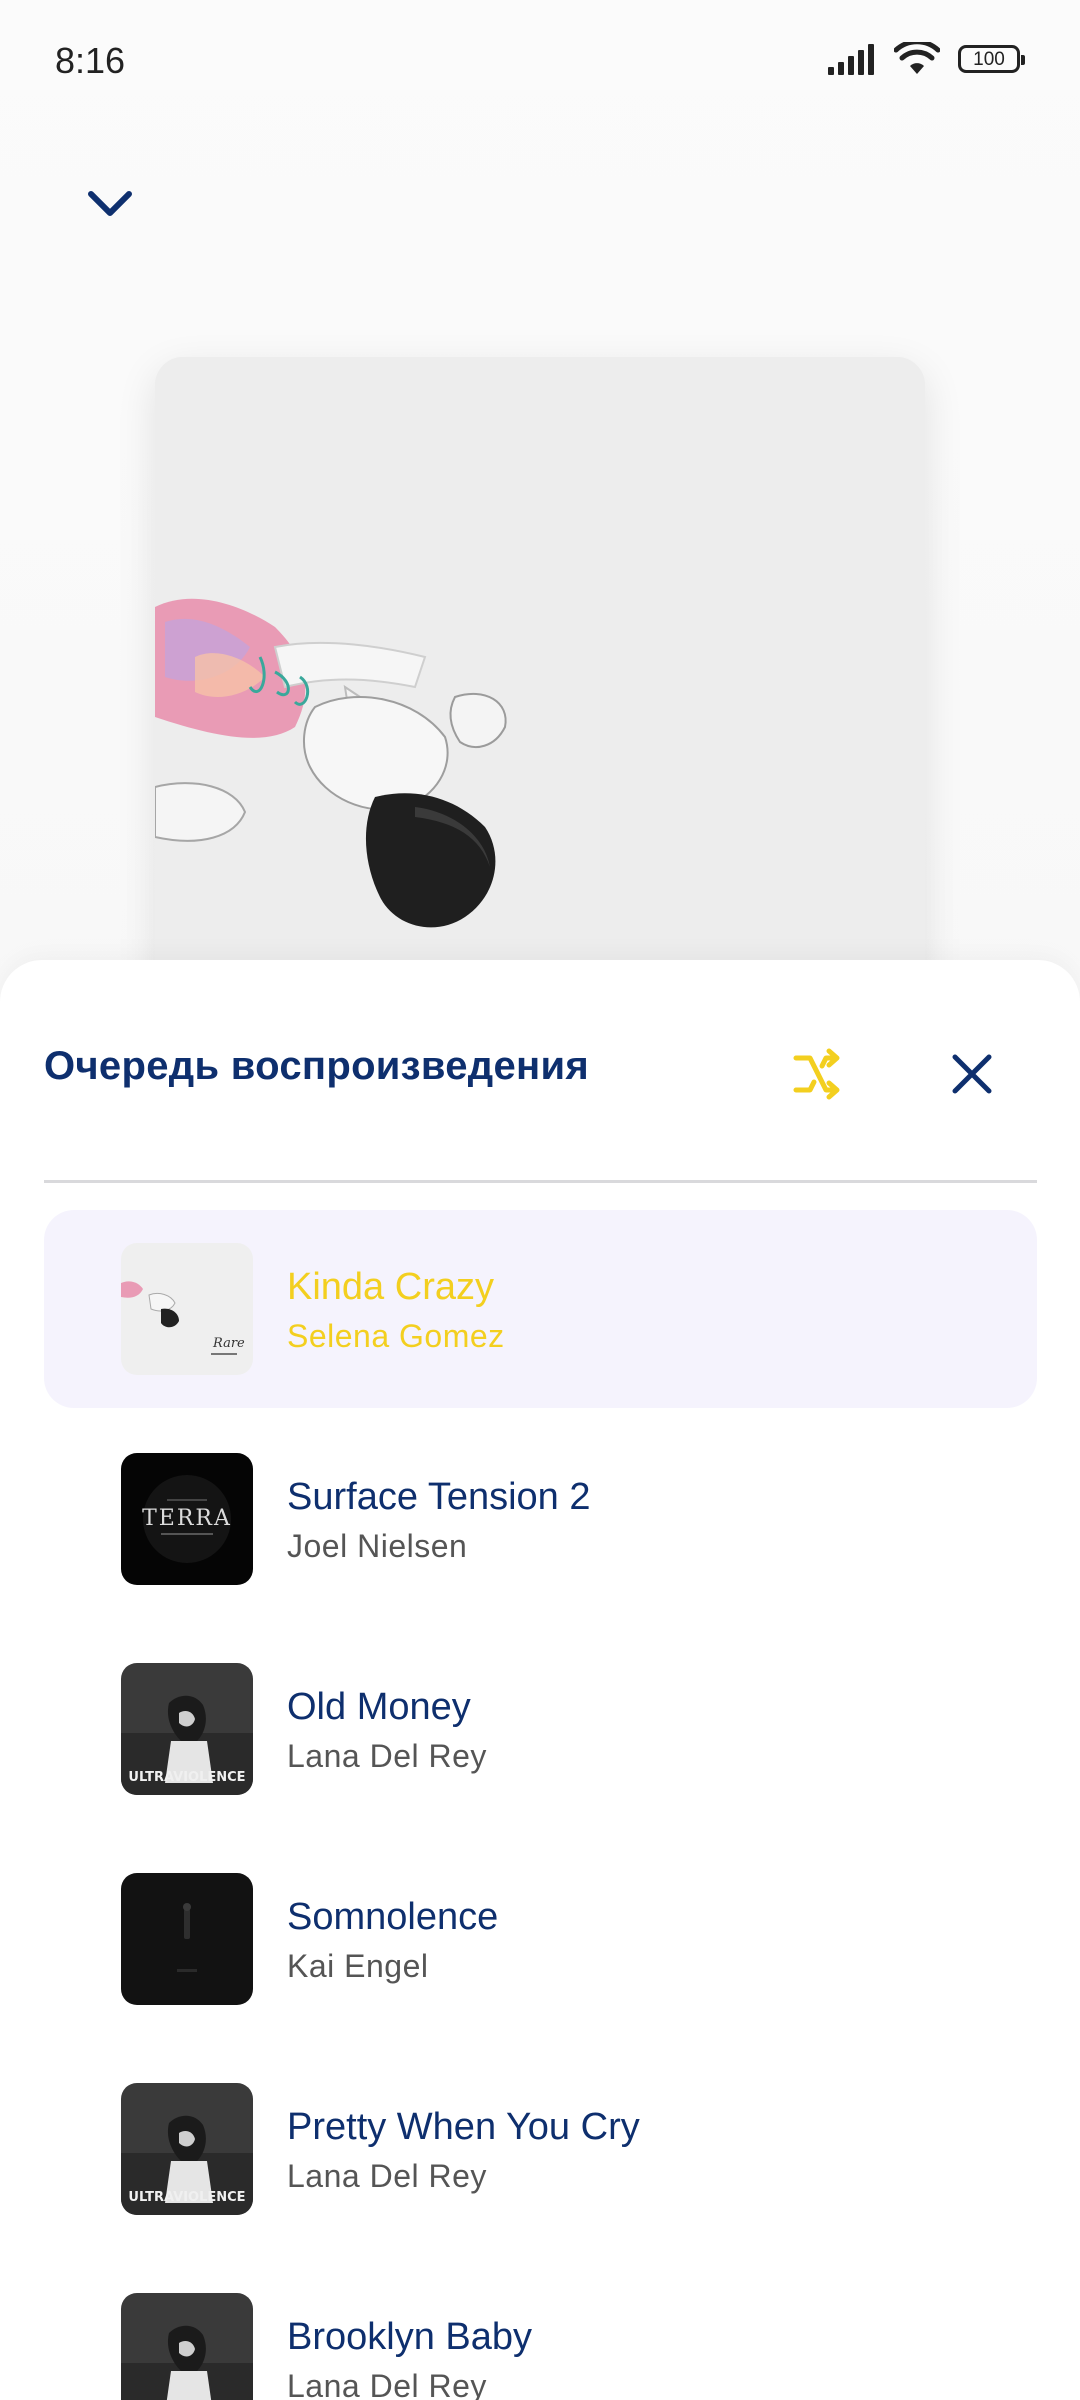  Describe the element at coordinates (393, 1917) in the screenshot. I see `track-title: Somnolence` at that location.